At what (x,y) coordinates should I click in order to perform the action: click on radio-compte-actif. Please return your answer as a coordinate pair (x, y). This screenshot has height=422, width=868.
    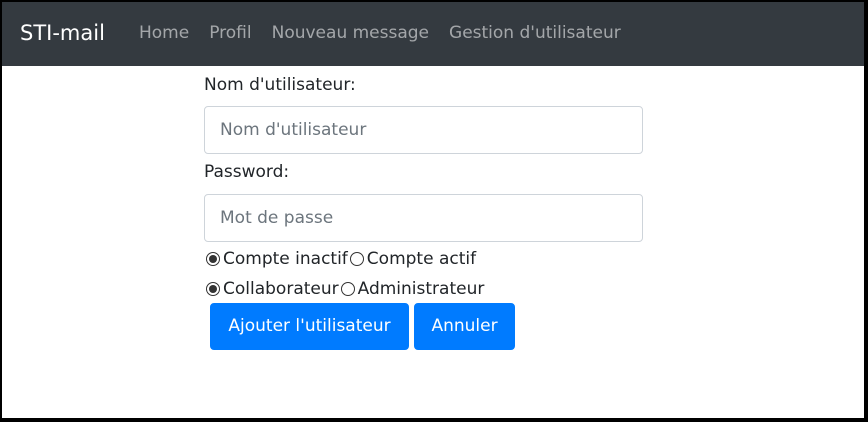
    Looking at the image, I should click on (356, 259).